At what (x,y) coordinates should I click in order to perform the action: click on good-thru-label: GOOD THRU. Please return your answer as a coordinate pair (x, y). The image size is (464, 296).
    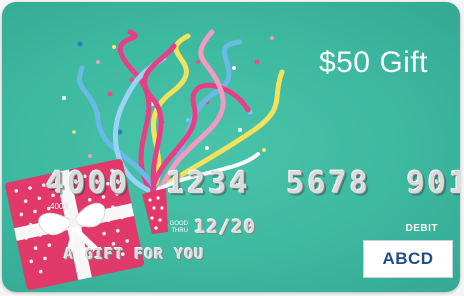
    Looking at the image, I should click on (174, 228).